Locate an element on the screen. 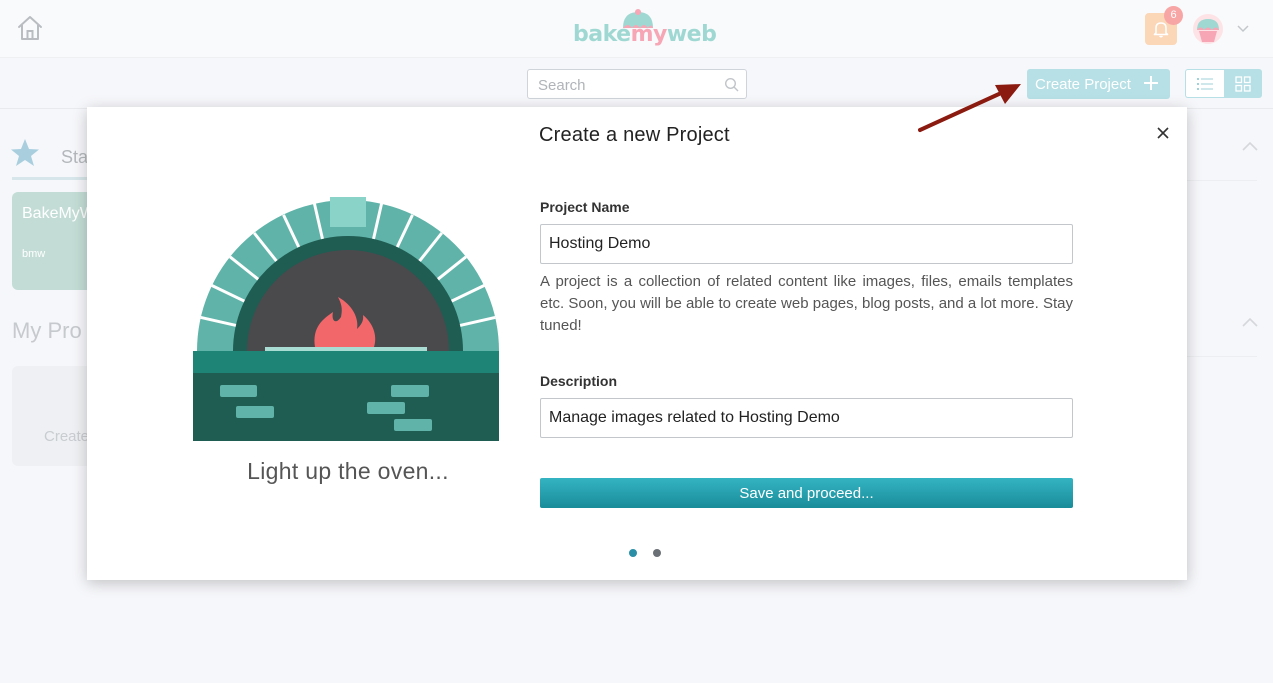  logo-text: bakemyweb is located at coordinates (645, 34).